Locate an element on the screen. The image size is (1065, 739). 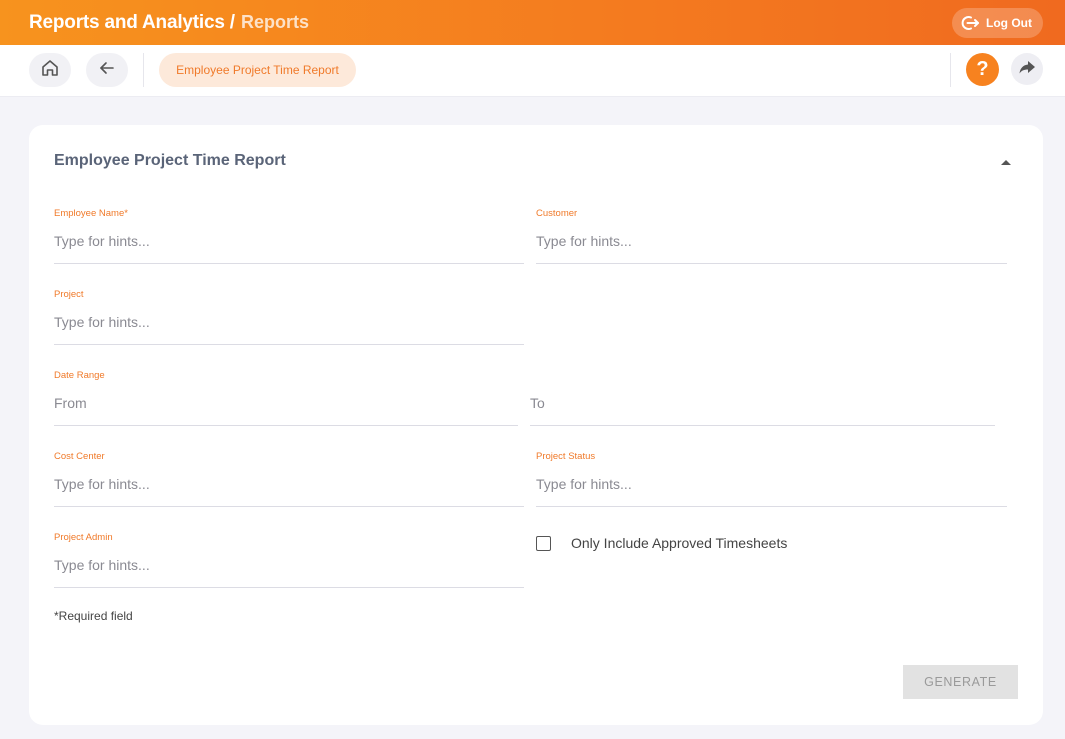
customer-field: Customer is located at coordinates (771, 236).